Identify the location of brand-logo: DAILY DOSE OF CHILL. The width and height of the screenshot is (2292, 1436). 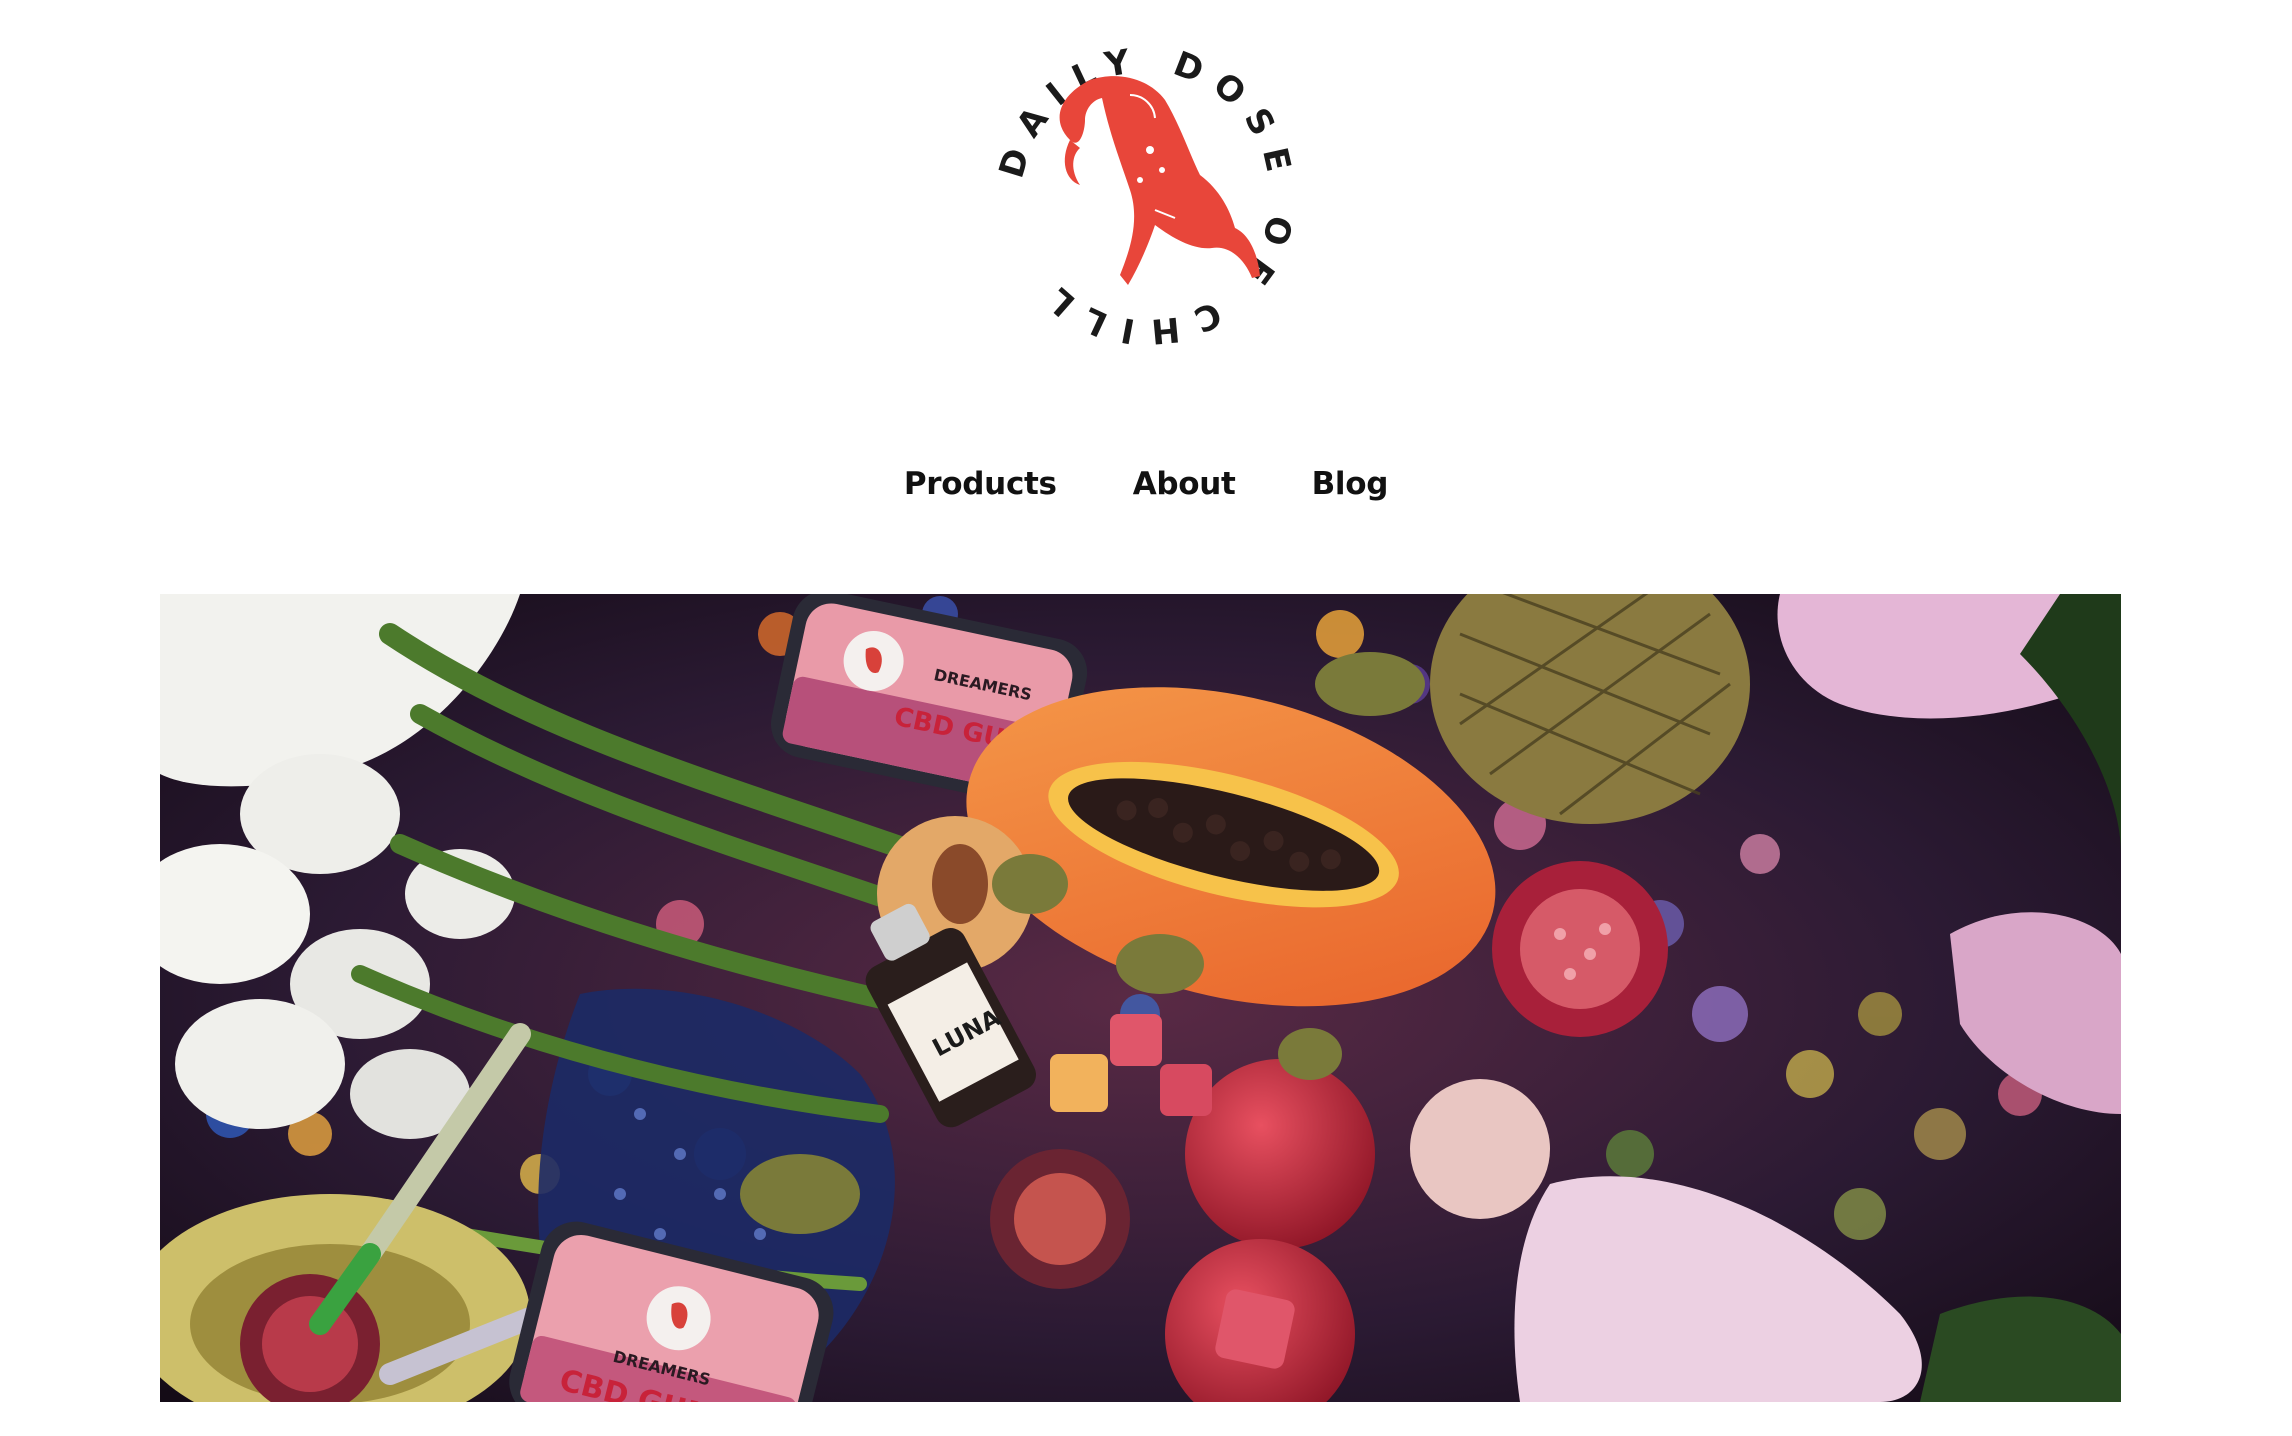
(1146, 196).